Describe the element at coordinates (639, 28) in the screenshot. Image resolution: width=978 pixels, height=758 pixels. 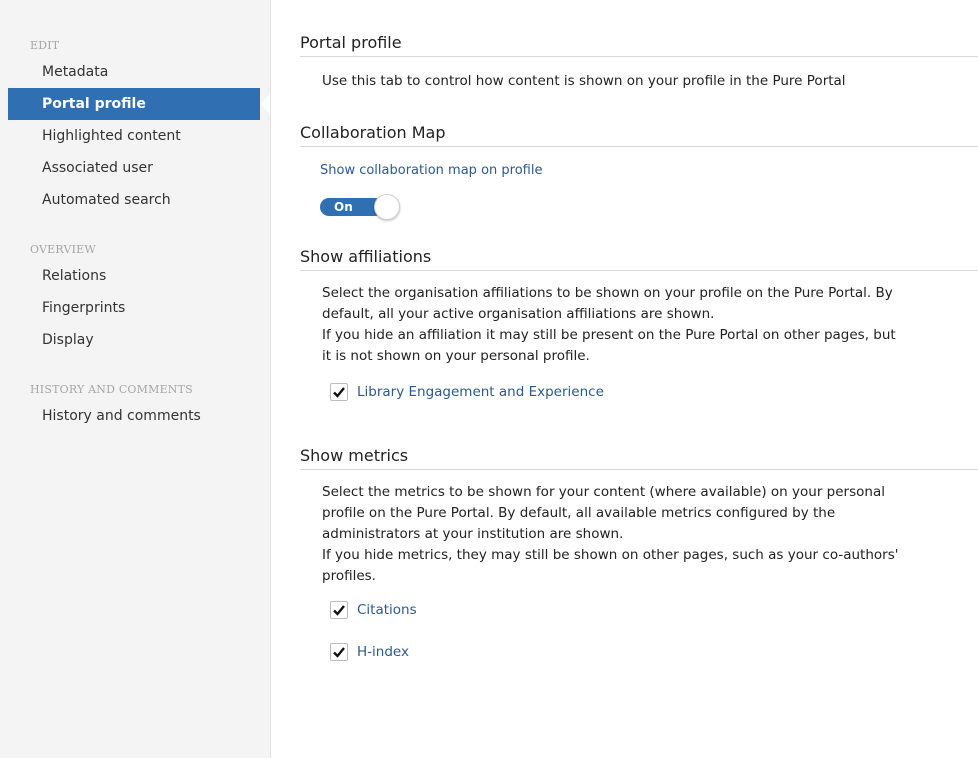
I see `section-title-portal-profile: Portal profile` at that location.